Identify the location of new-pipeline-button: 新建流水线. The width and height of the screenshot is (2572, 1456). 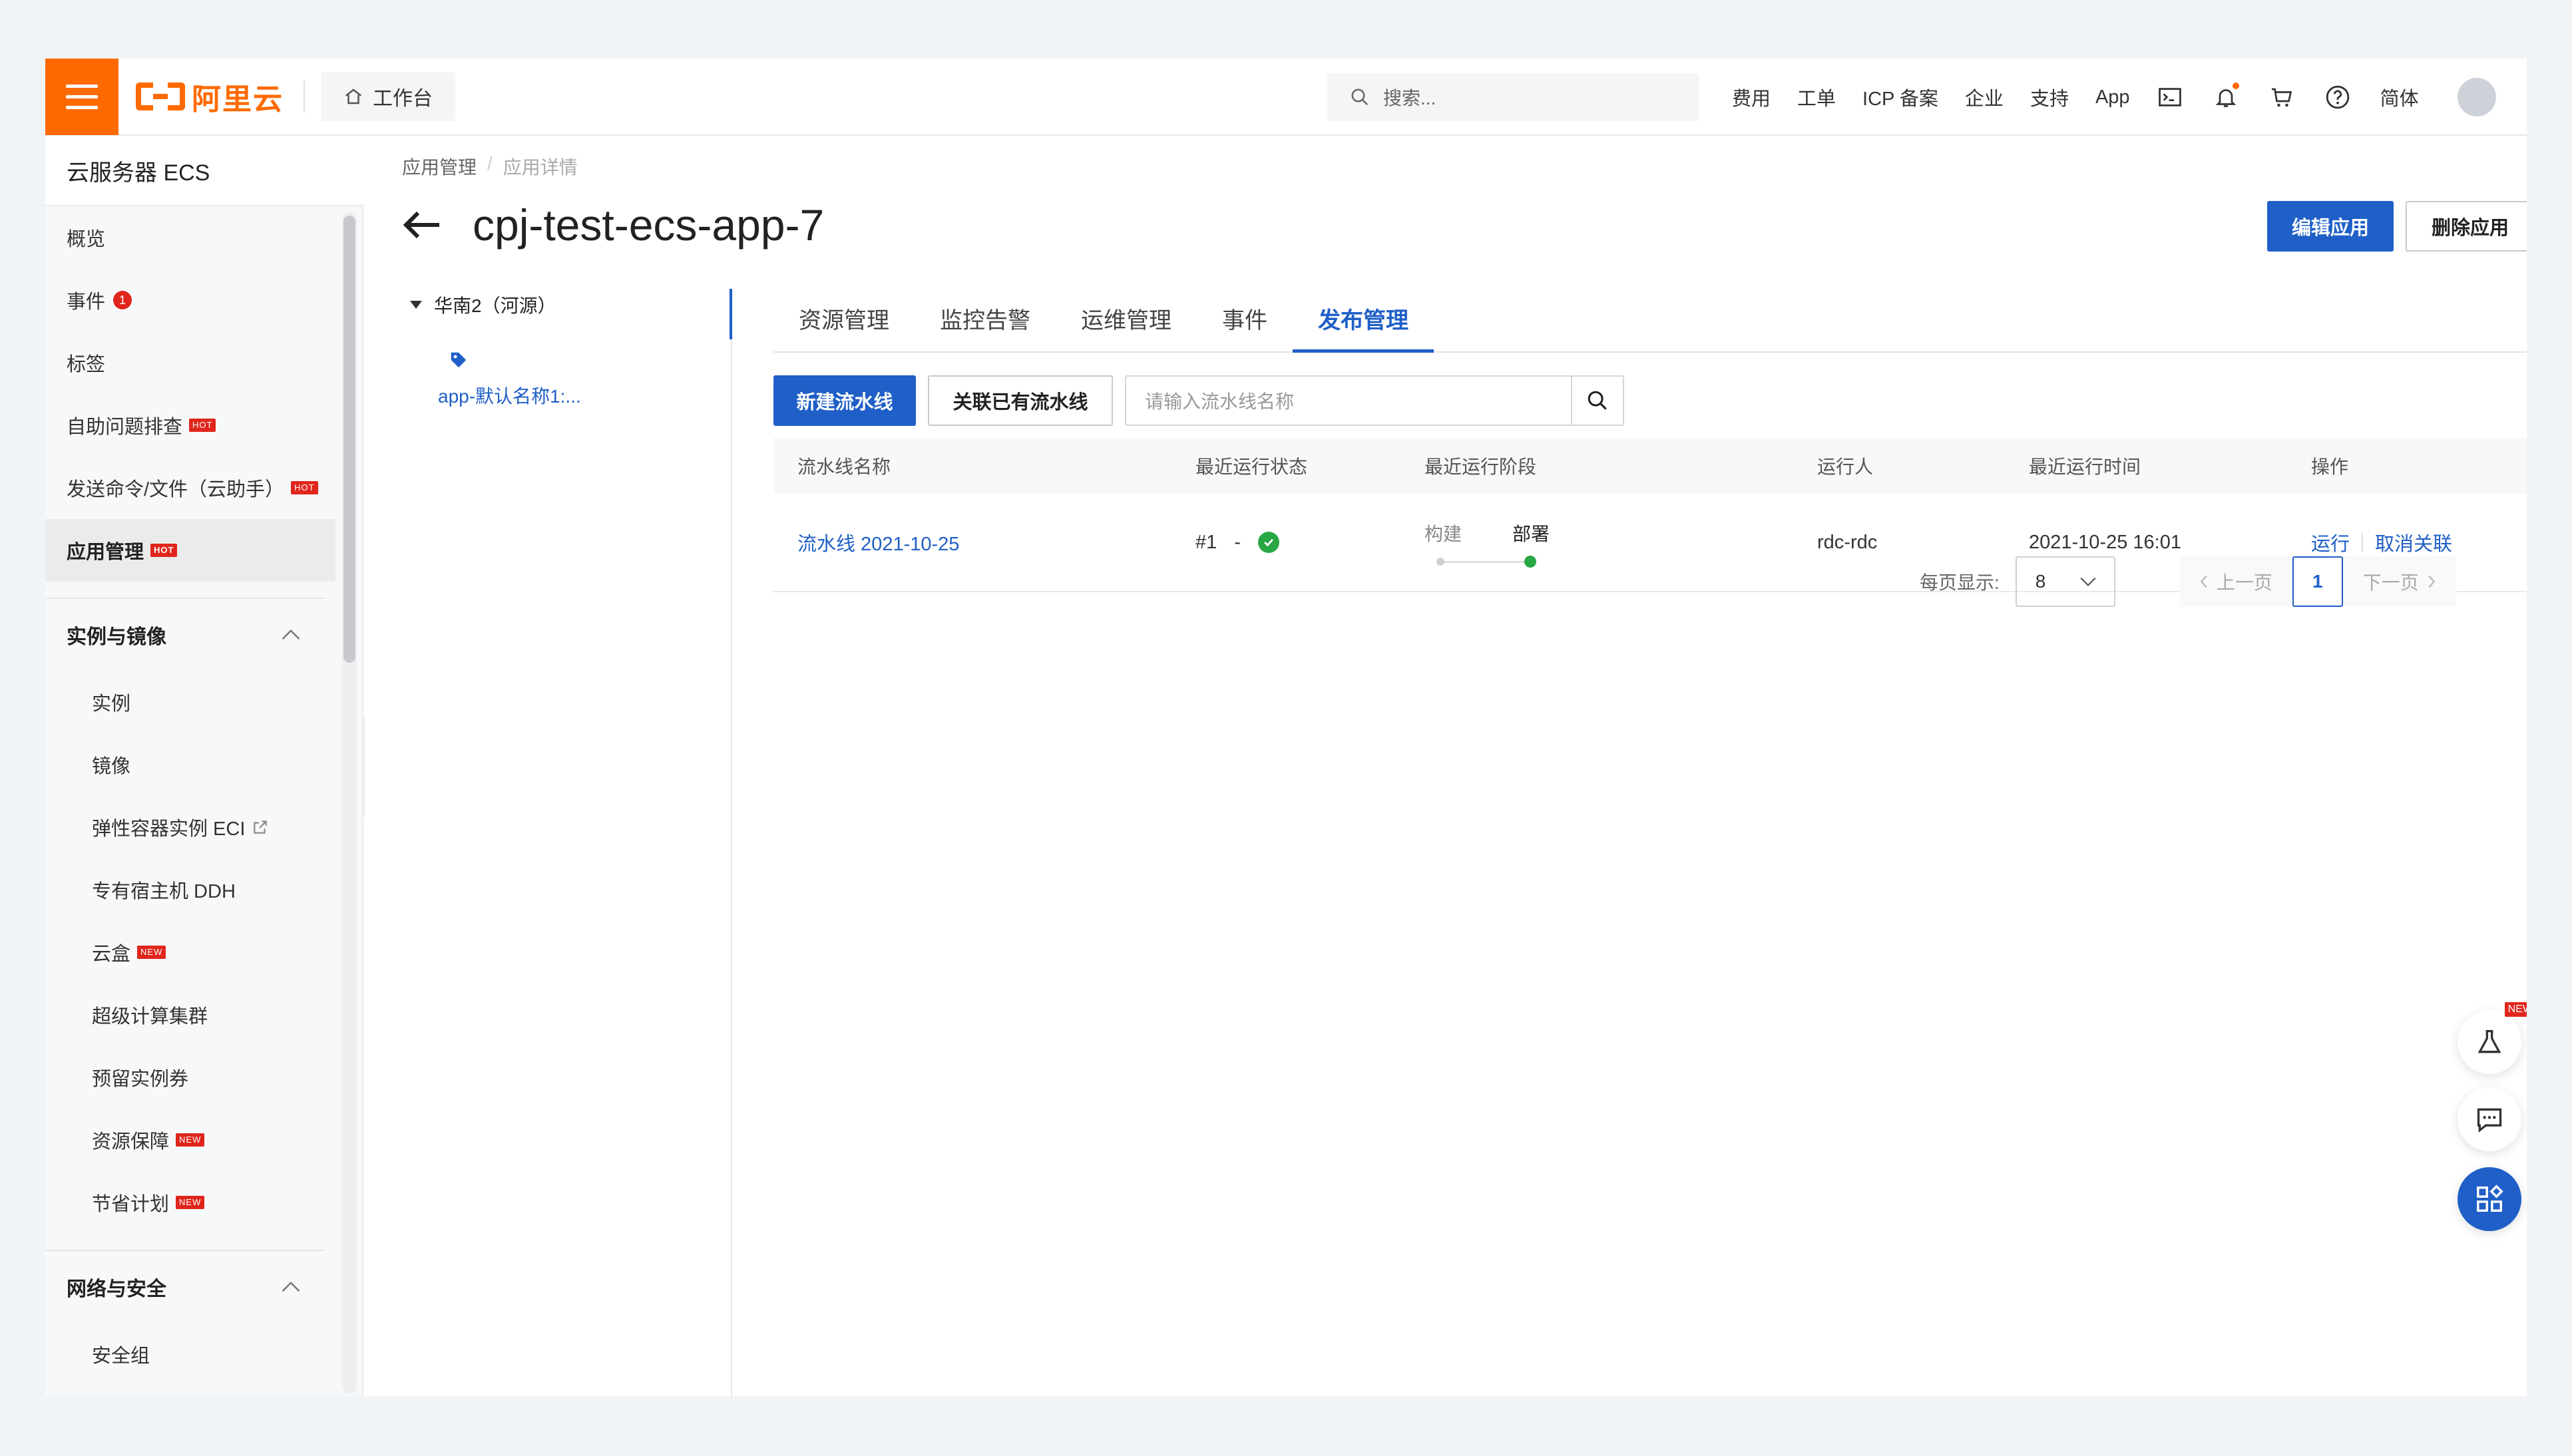
(844, 401).